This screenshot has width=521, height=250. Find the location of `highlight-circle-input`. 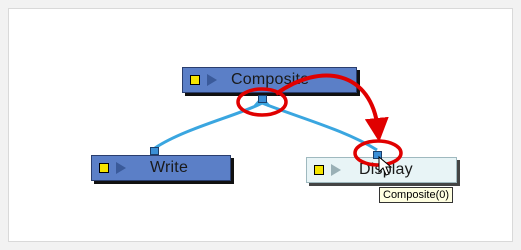

highlight-circle-input is located at coordinates (378, 153).